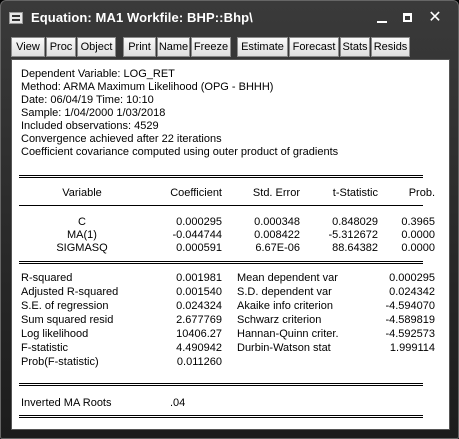 This screenshot has height=439, width=459. I want to click on std-error-value: 0.008422, so click(277, 235).